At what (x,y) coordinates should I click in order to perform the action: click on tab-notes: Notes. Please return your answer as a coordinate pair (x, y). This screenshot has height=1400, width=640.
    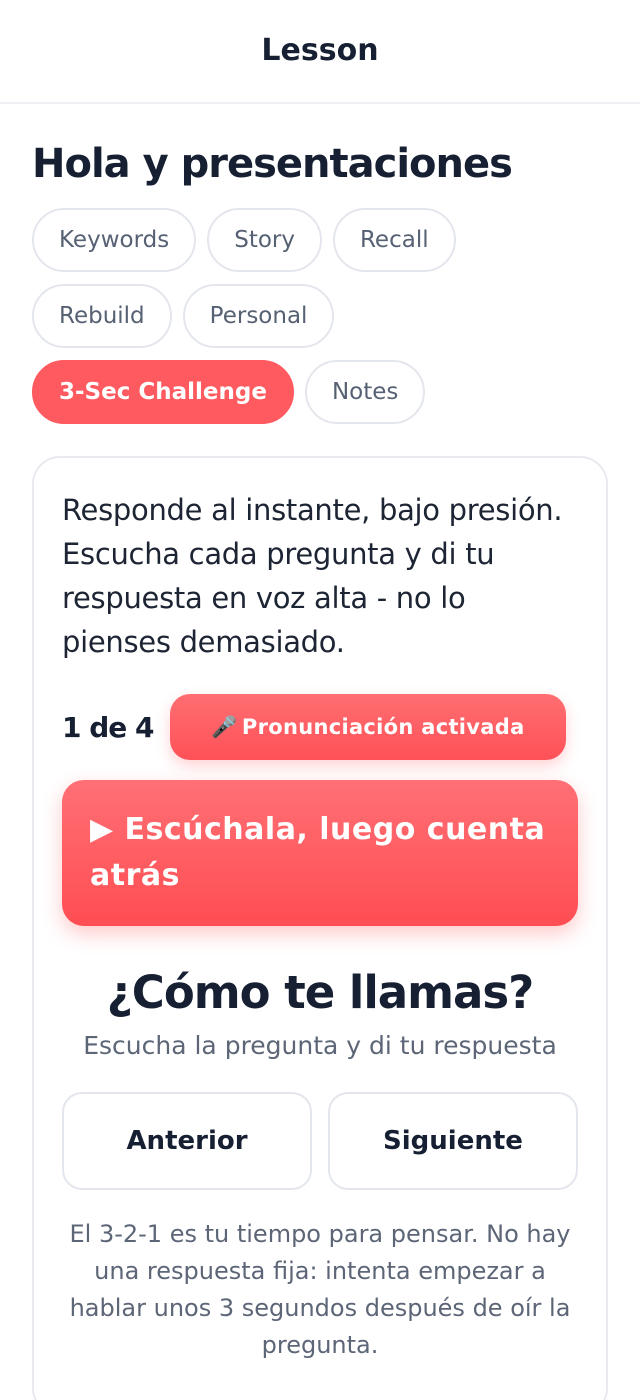
    Looking at the image, I should click on (365, 392).